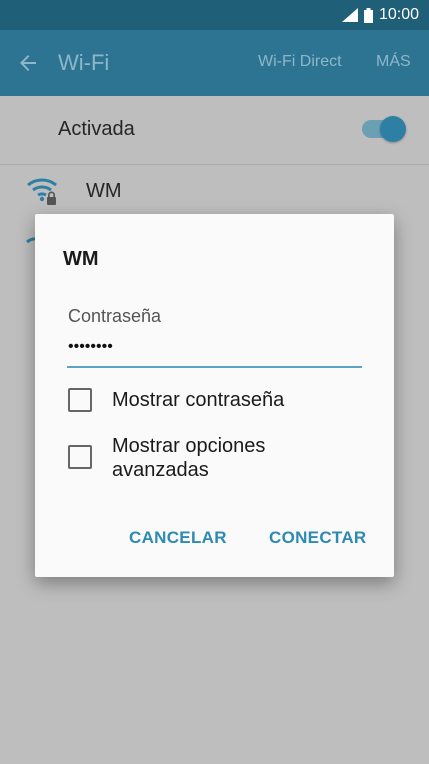  I want to click on battery-icon, so click(368, 15).